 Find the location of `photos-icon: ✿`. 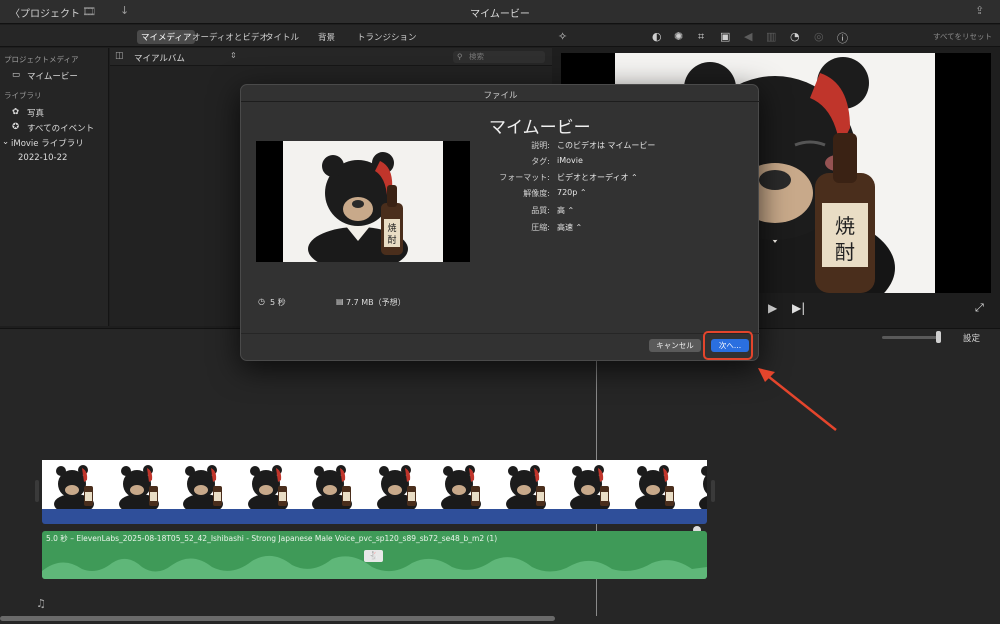

photos-icon: ✿ is located at coordinates (16, 112).